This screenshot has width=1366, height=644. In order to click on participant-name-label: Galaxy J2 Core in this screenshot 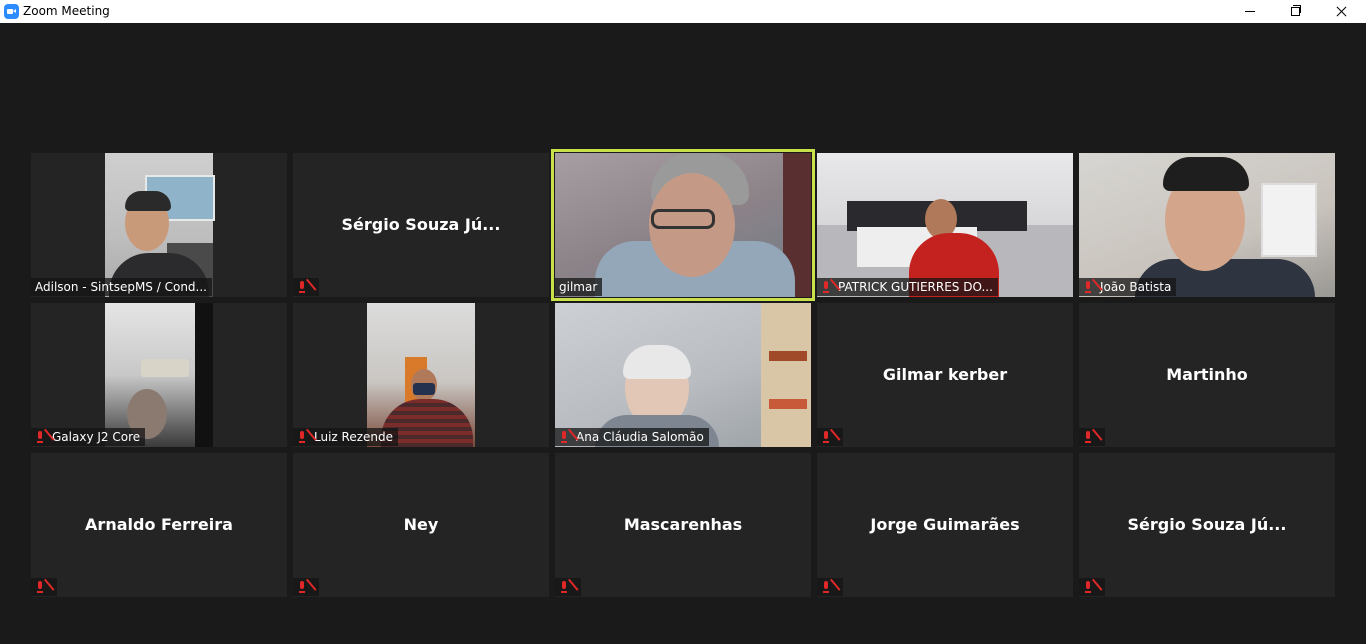, I will do `click(88, 437)`.